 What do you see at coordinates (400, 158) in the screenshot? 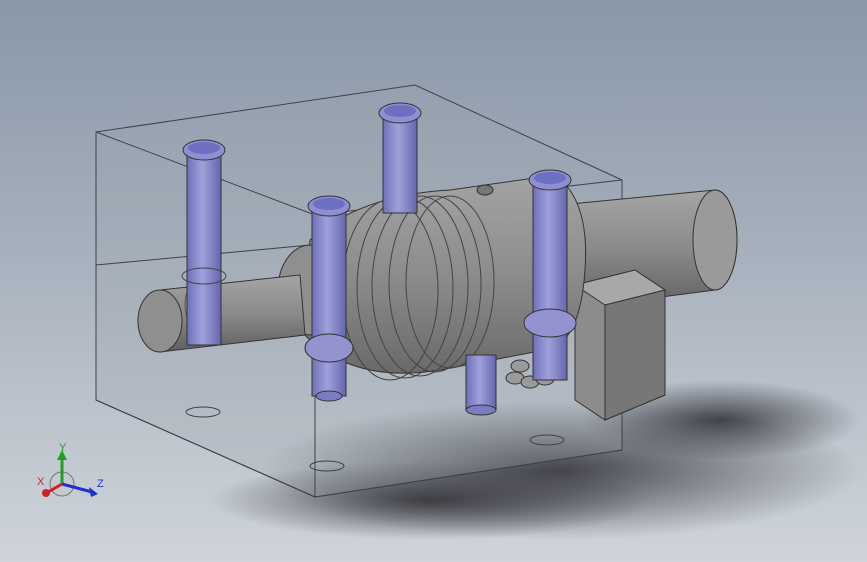
I see `bolt-rear-right` at bounding box center [400, 158].